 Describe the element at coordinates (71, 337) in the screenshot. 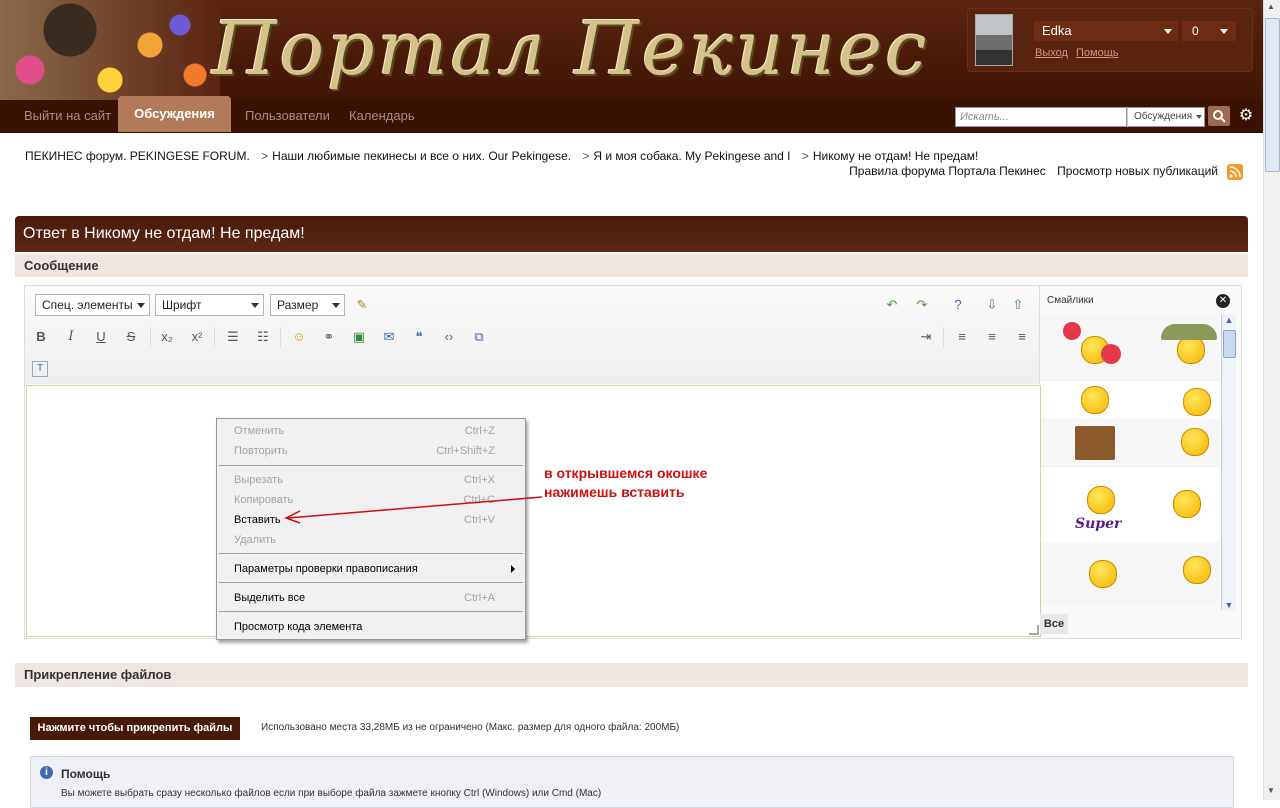

I see `italic-icon: I` at that location.